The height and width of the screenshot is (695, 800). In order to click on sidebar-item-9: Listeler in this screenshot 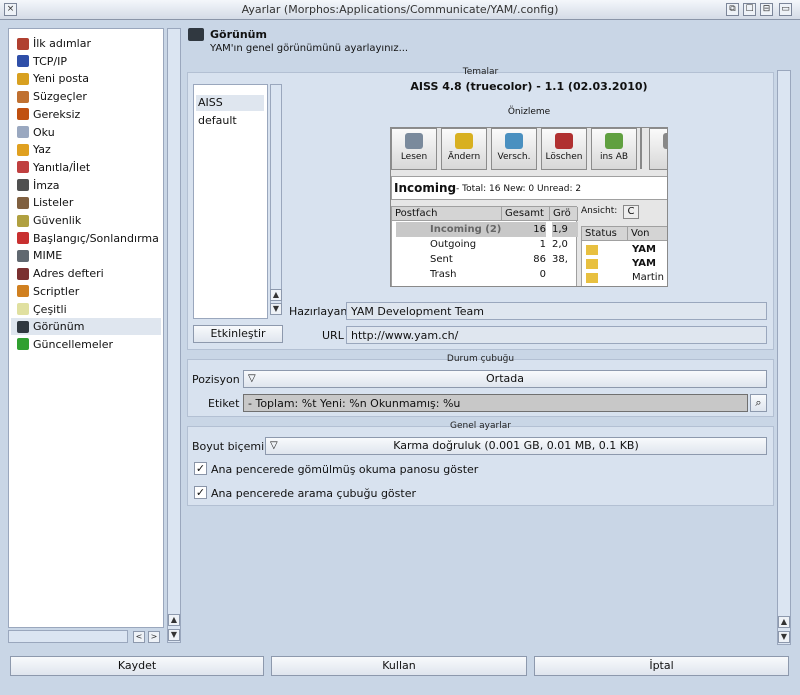, I will do `click(86, 202)`.